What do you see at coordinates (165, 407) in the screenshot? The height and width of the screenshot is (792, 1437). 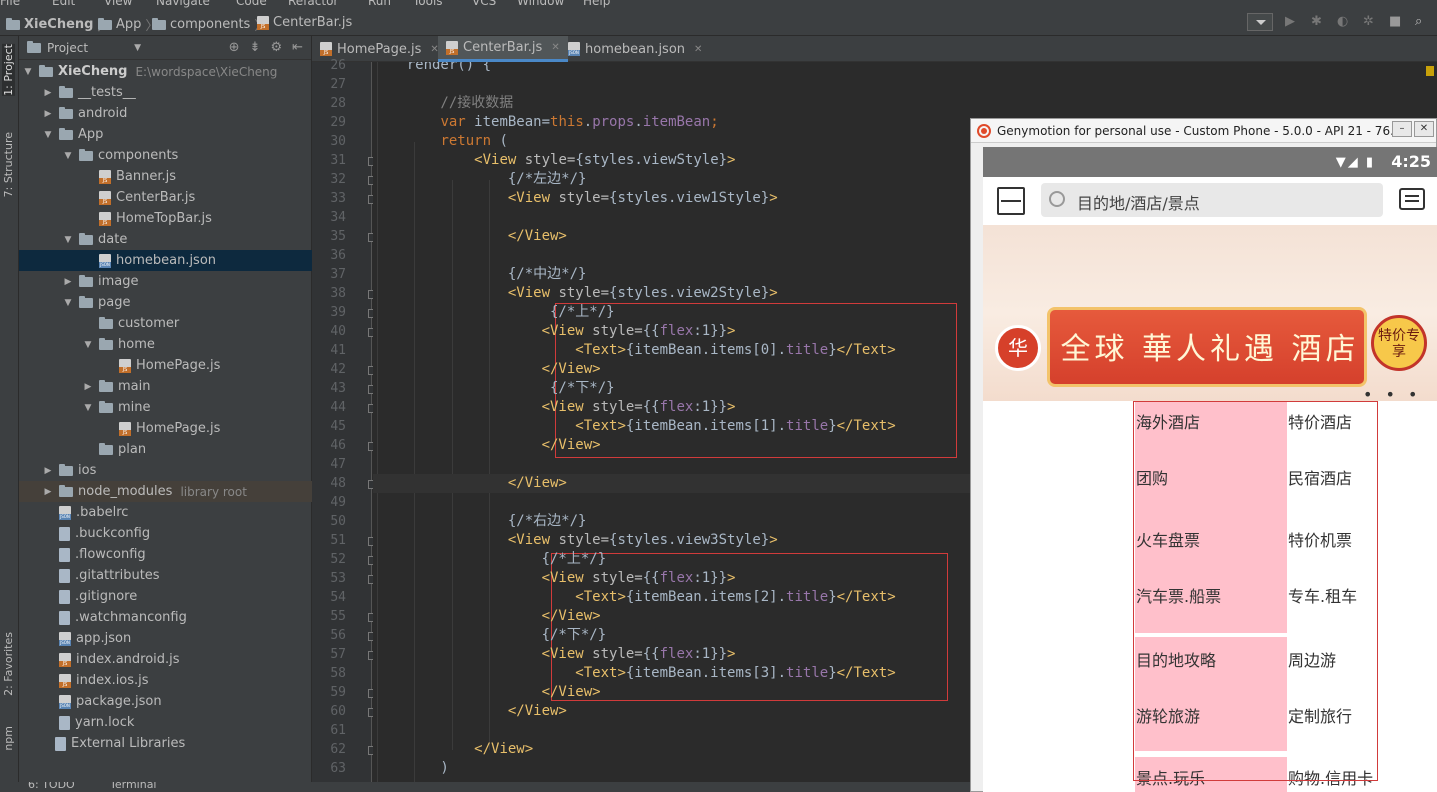 I see `tree-item: ▼ mine` at bounding box center [165, 407].